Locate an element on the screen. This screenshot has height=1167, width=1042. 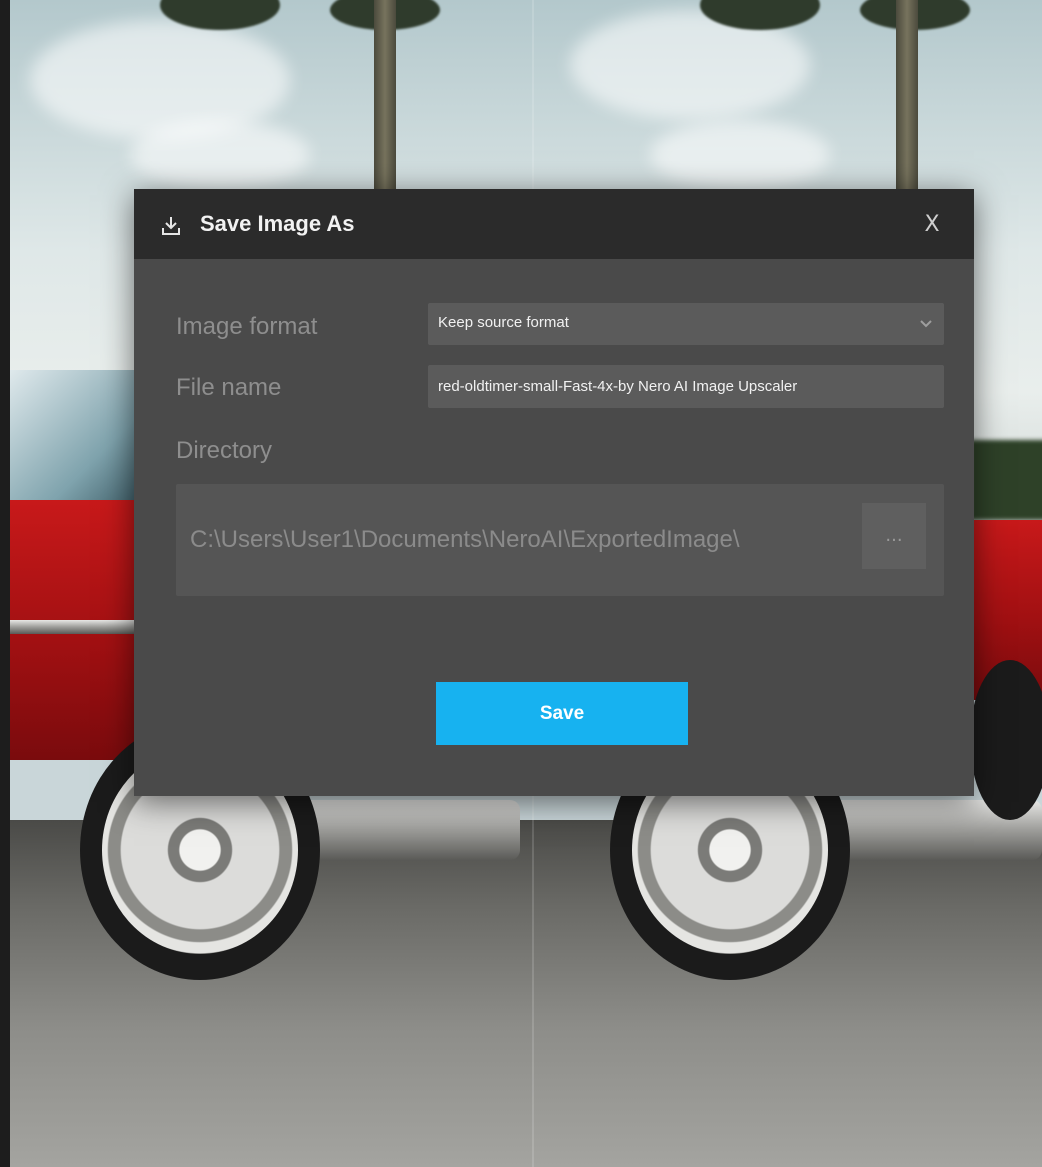
image-format-label: Image format is located at coordinates (247, 326).